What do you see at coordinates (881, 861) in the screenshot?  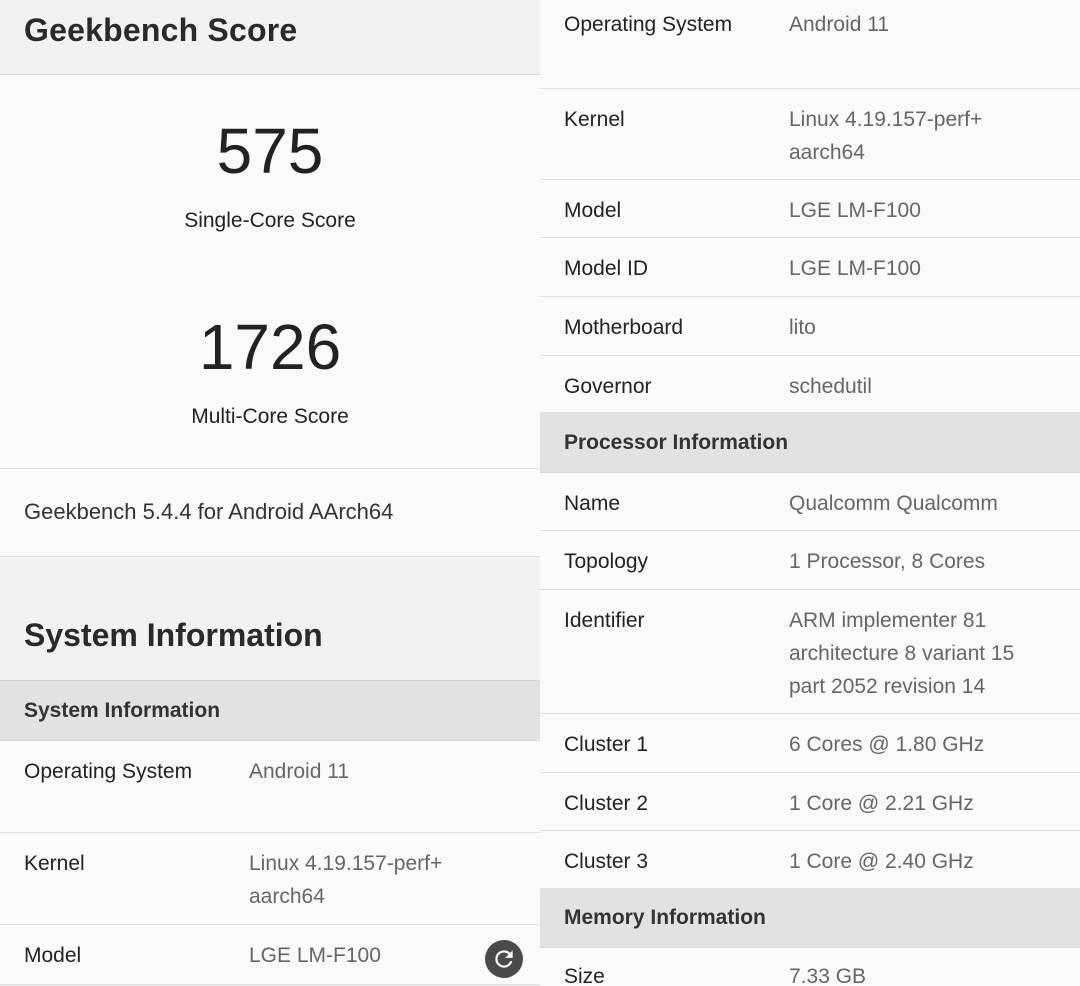 I see `info-value: 1 Core @ 2.40 GHz` at bounding box center [881, 861].